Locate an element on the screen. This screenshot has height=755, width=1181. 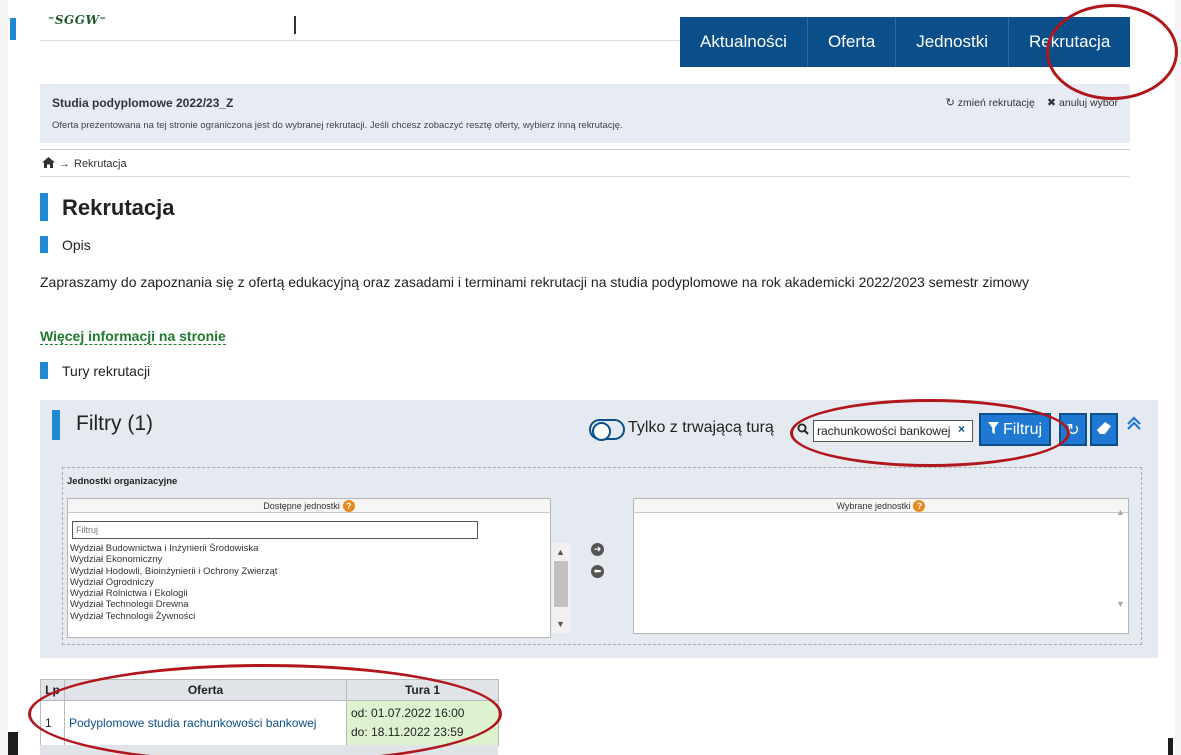
selected-units-label: Wybrane jednostki is located at coordinates (873, 505).